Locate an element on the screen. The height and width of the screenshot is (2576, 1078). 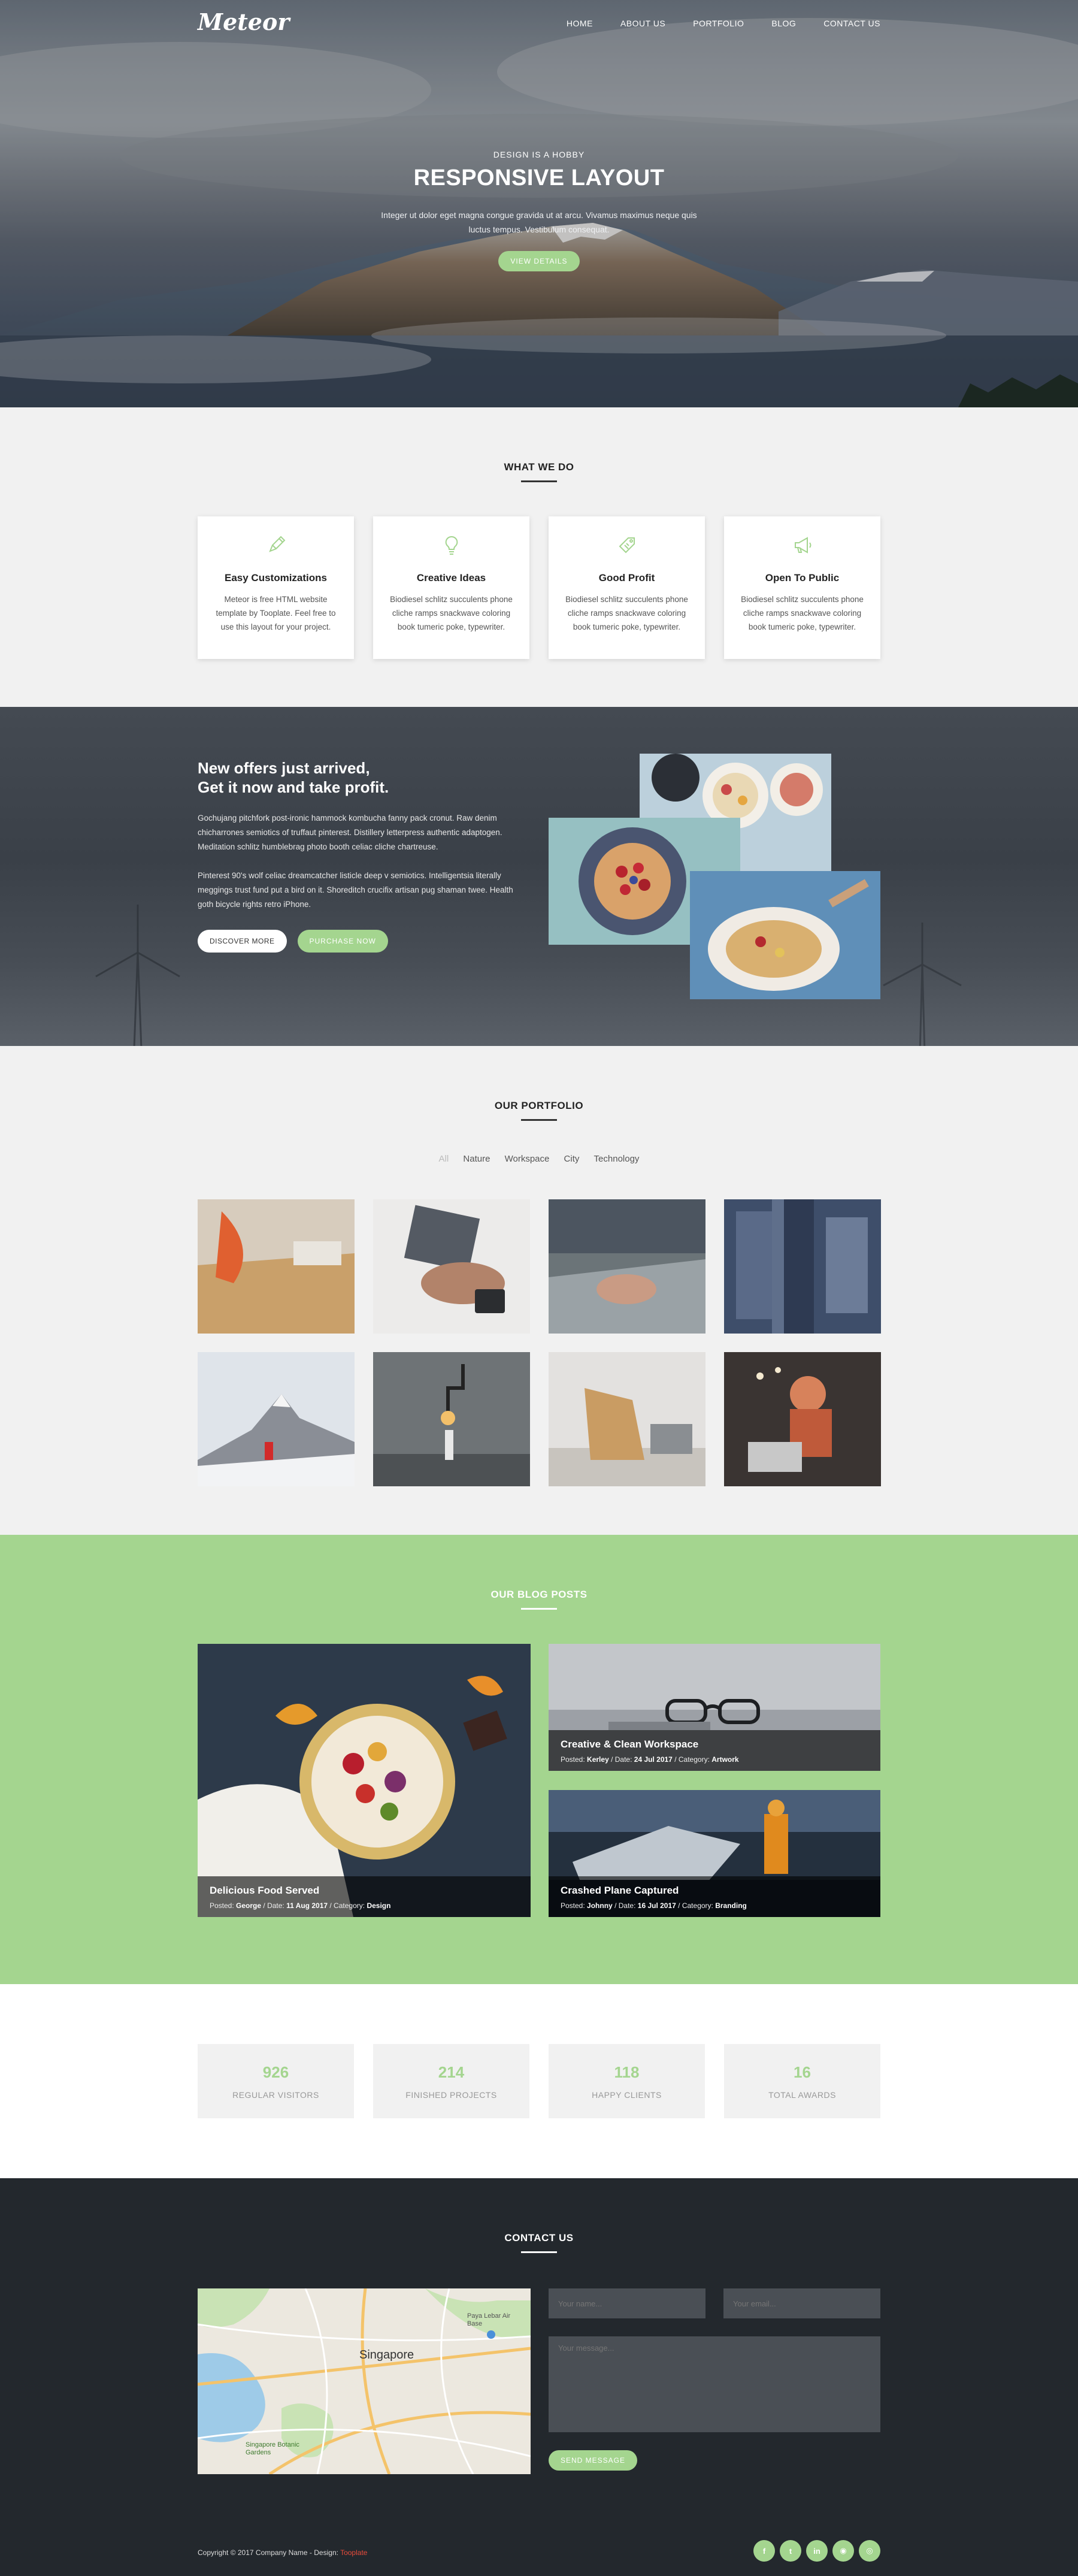
designer-link: Tooplate is located at coordinates (354, 2552).